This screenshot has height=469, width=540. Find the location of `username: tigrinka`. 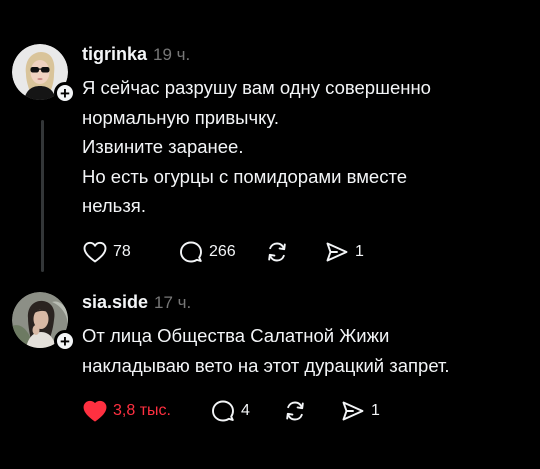

username: tigrinka is located at coordinates (114, 54).